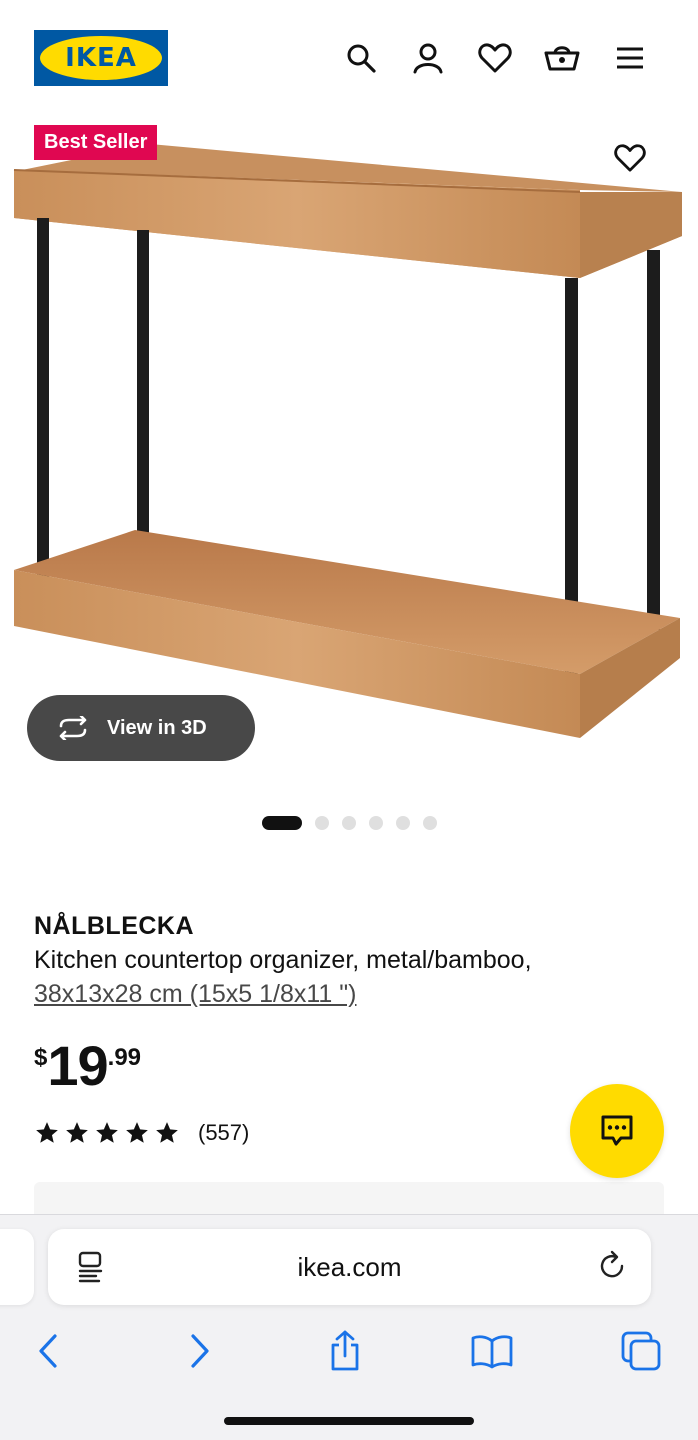 The height and width of the screenshot is (1440, 698). I want to click on best-seller-badge: Best Seller, so click(96, 142).